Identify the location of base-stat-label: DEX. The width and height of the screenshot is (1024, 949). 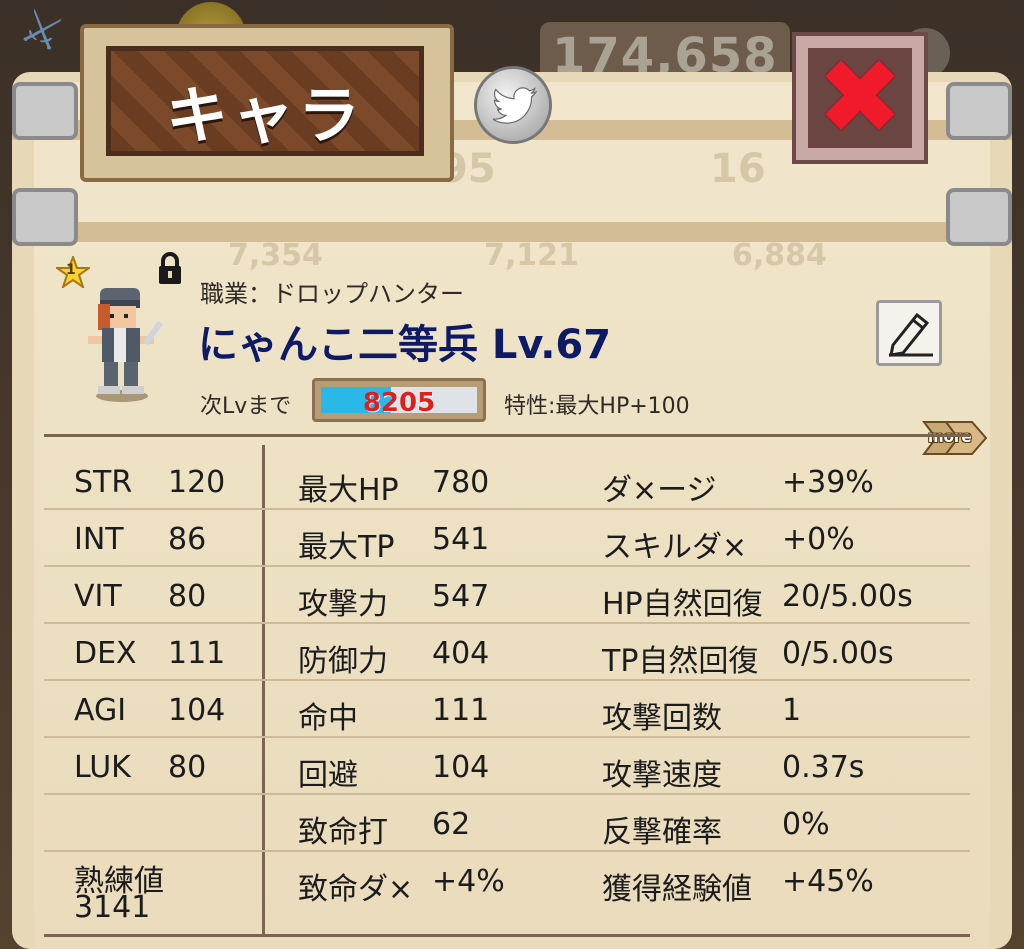
(105, 653).